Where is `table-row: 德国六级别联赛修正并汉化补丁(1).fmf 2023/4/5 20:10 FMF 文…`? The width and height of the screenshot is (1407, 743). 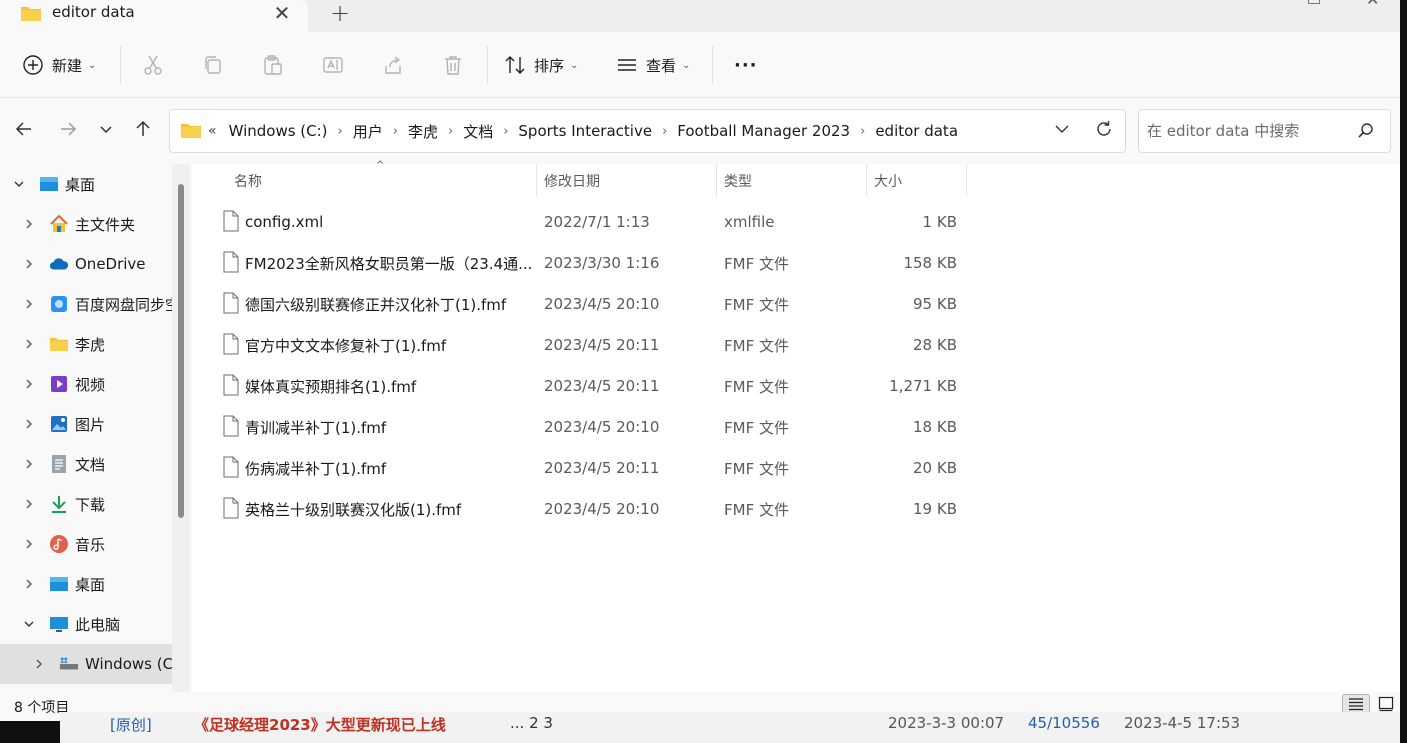 table-row: 德国六级别联赛修正并汉化补丁(1).fmf 2023/4/5 20:10 FMF 文… is located at coordinates (689, 304).